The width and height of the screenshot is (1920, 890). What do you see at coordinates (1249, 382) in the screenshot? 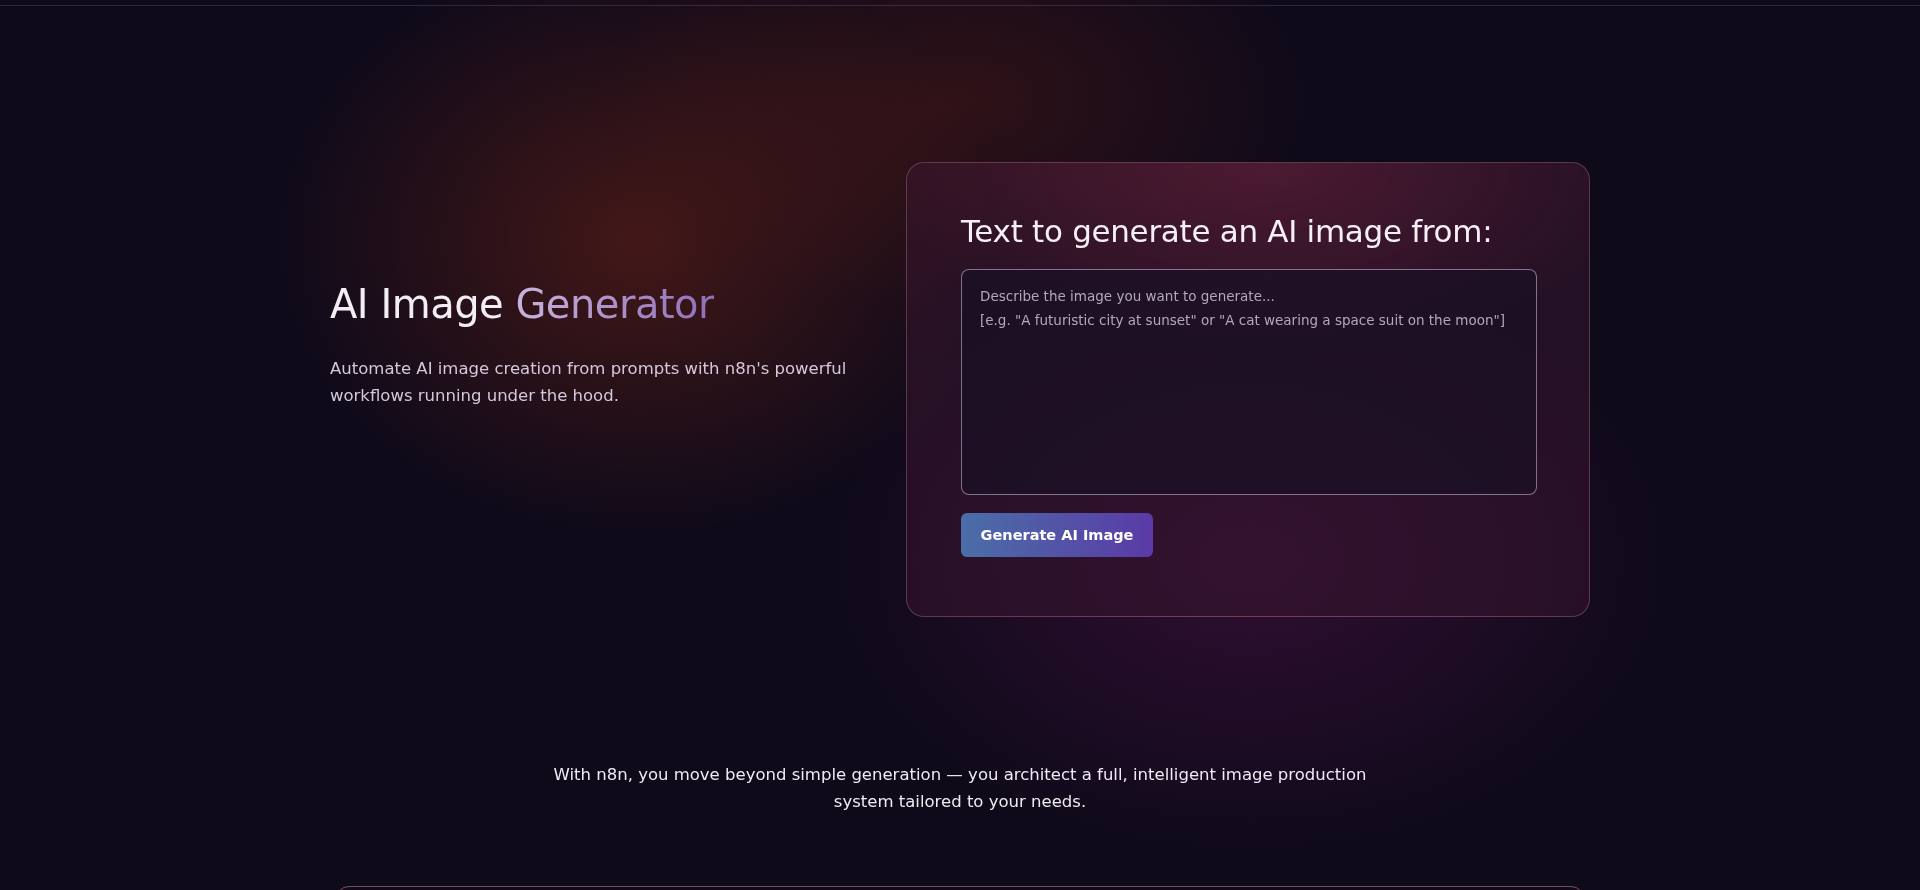
I see `prompt-field: Describe the image you want to generate... [e.g. "A futuristic city at sunset" or "A cat wearing a space suit on the moon"]` at bounding box center [1249, 382].